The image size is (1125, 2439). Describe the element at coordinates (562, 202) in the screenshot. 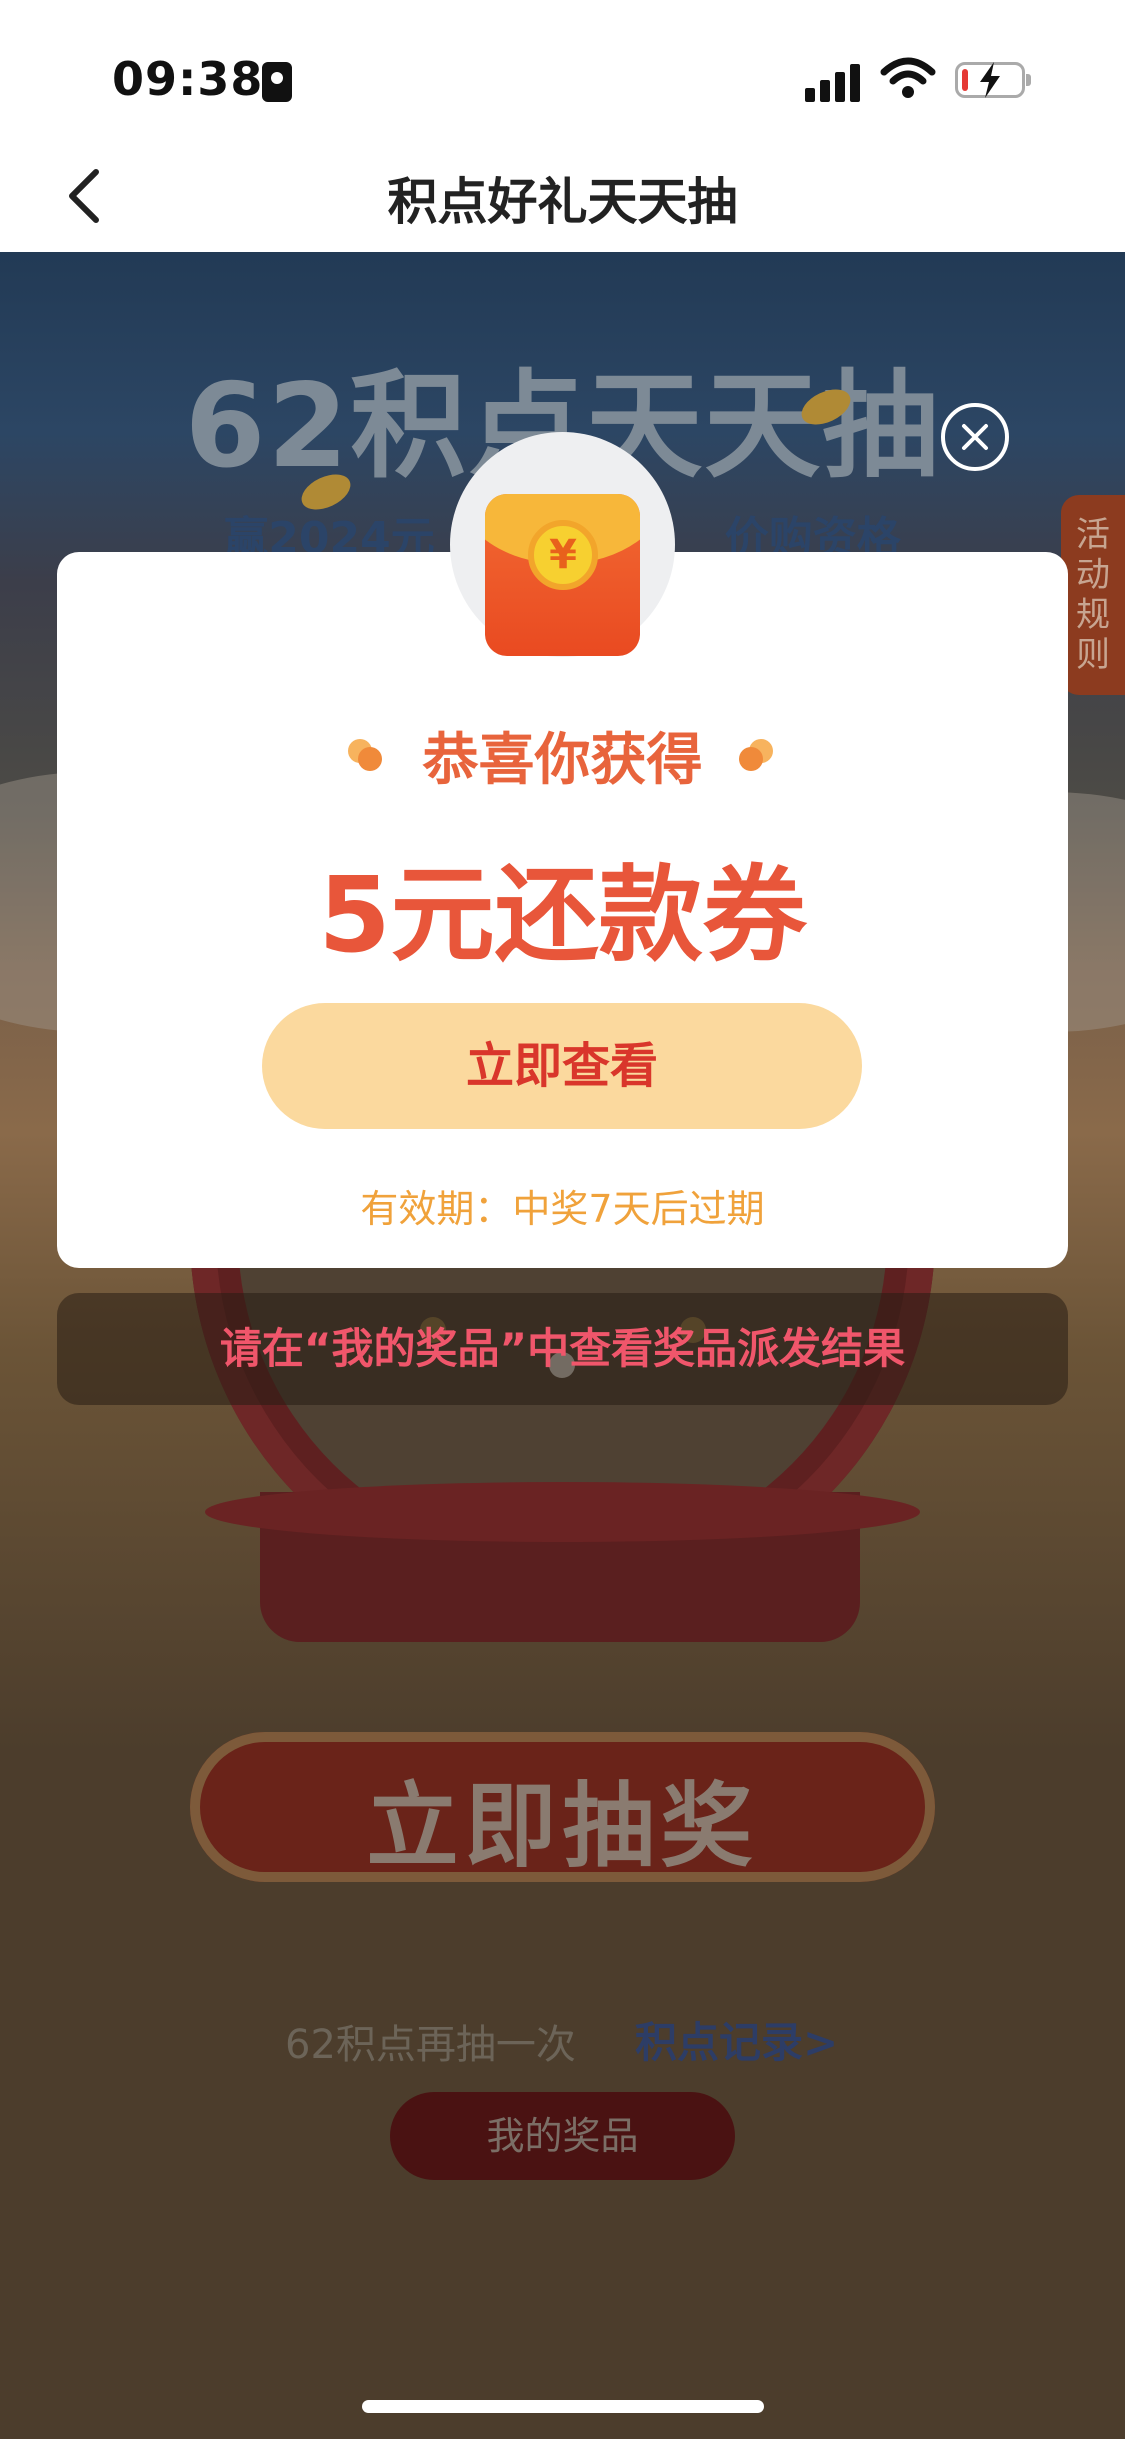

I see `page-title: 积点好礼天天抽` at that location.